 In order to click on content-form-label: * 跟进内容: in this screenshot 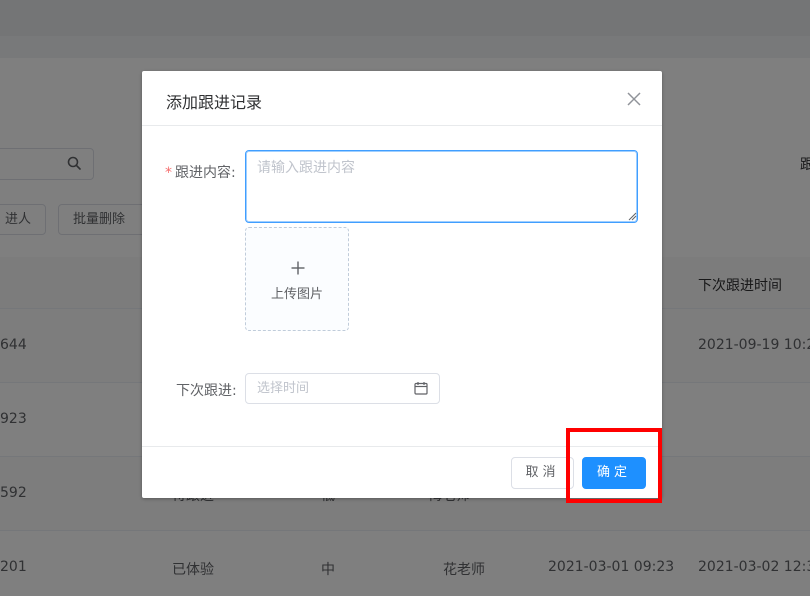, I will do `click(200, 172)`.